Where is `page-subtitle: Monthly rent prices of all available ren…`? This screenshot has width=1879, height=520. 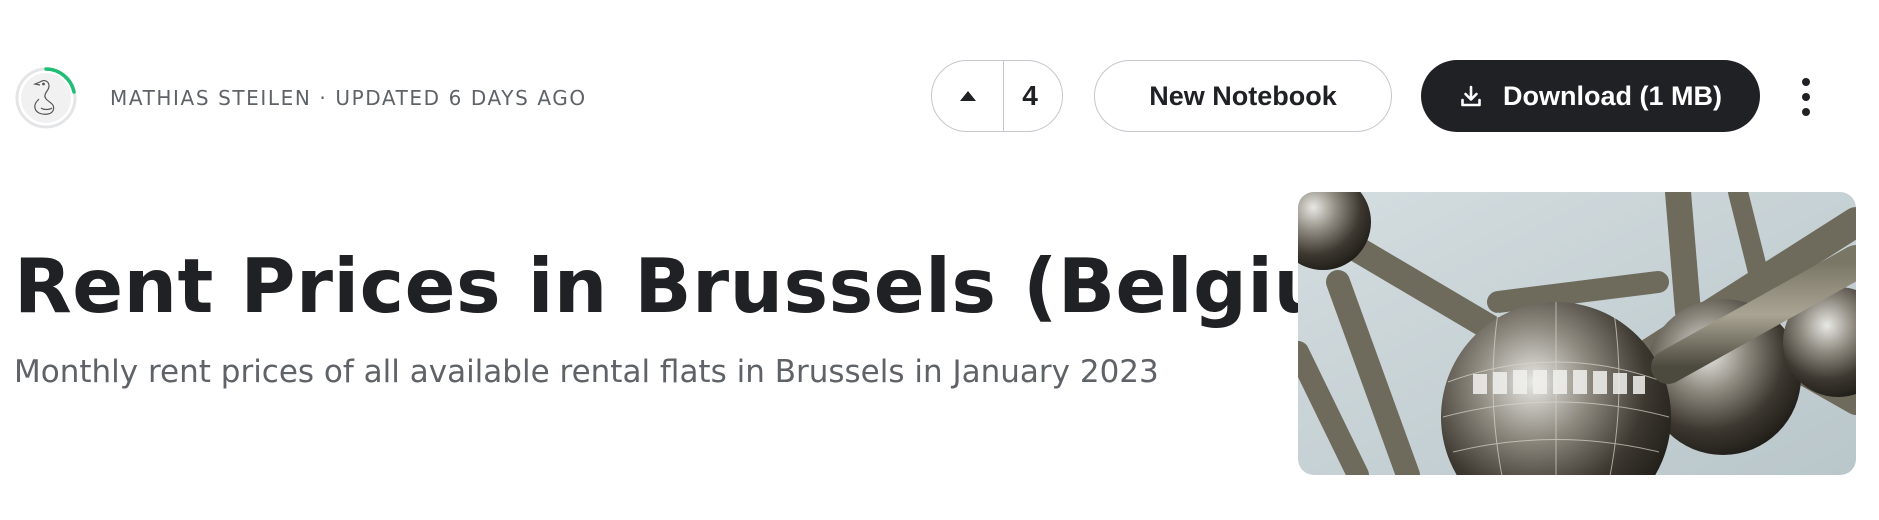 page-subtitle: Monthly rent prices of all available ren… is located at coordinates (586, 372).